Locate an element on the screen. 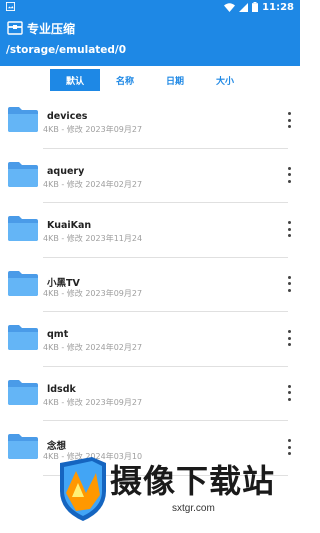 The image size is (320, 533). app-bar: 11:28 专业压缩 /storage/emulated/0 is located at coordinates (150, 33).